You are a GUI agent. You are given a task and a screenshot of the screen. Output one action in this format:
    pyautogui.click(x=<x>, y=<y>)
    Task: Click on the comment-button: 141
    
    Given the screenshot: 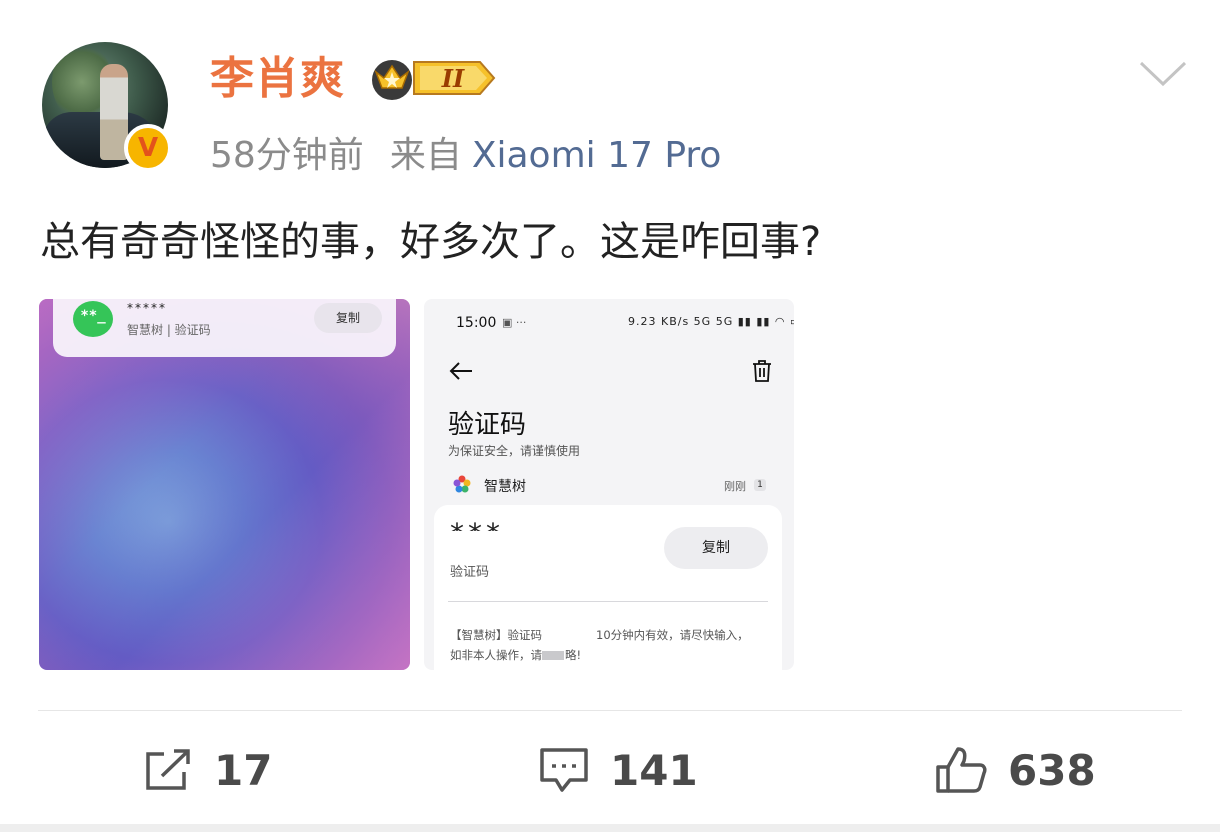 What is the action you would take?
    pyautogui.click(x=618, y=770)
    